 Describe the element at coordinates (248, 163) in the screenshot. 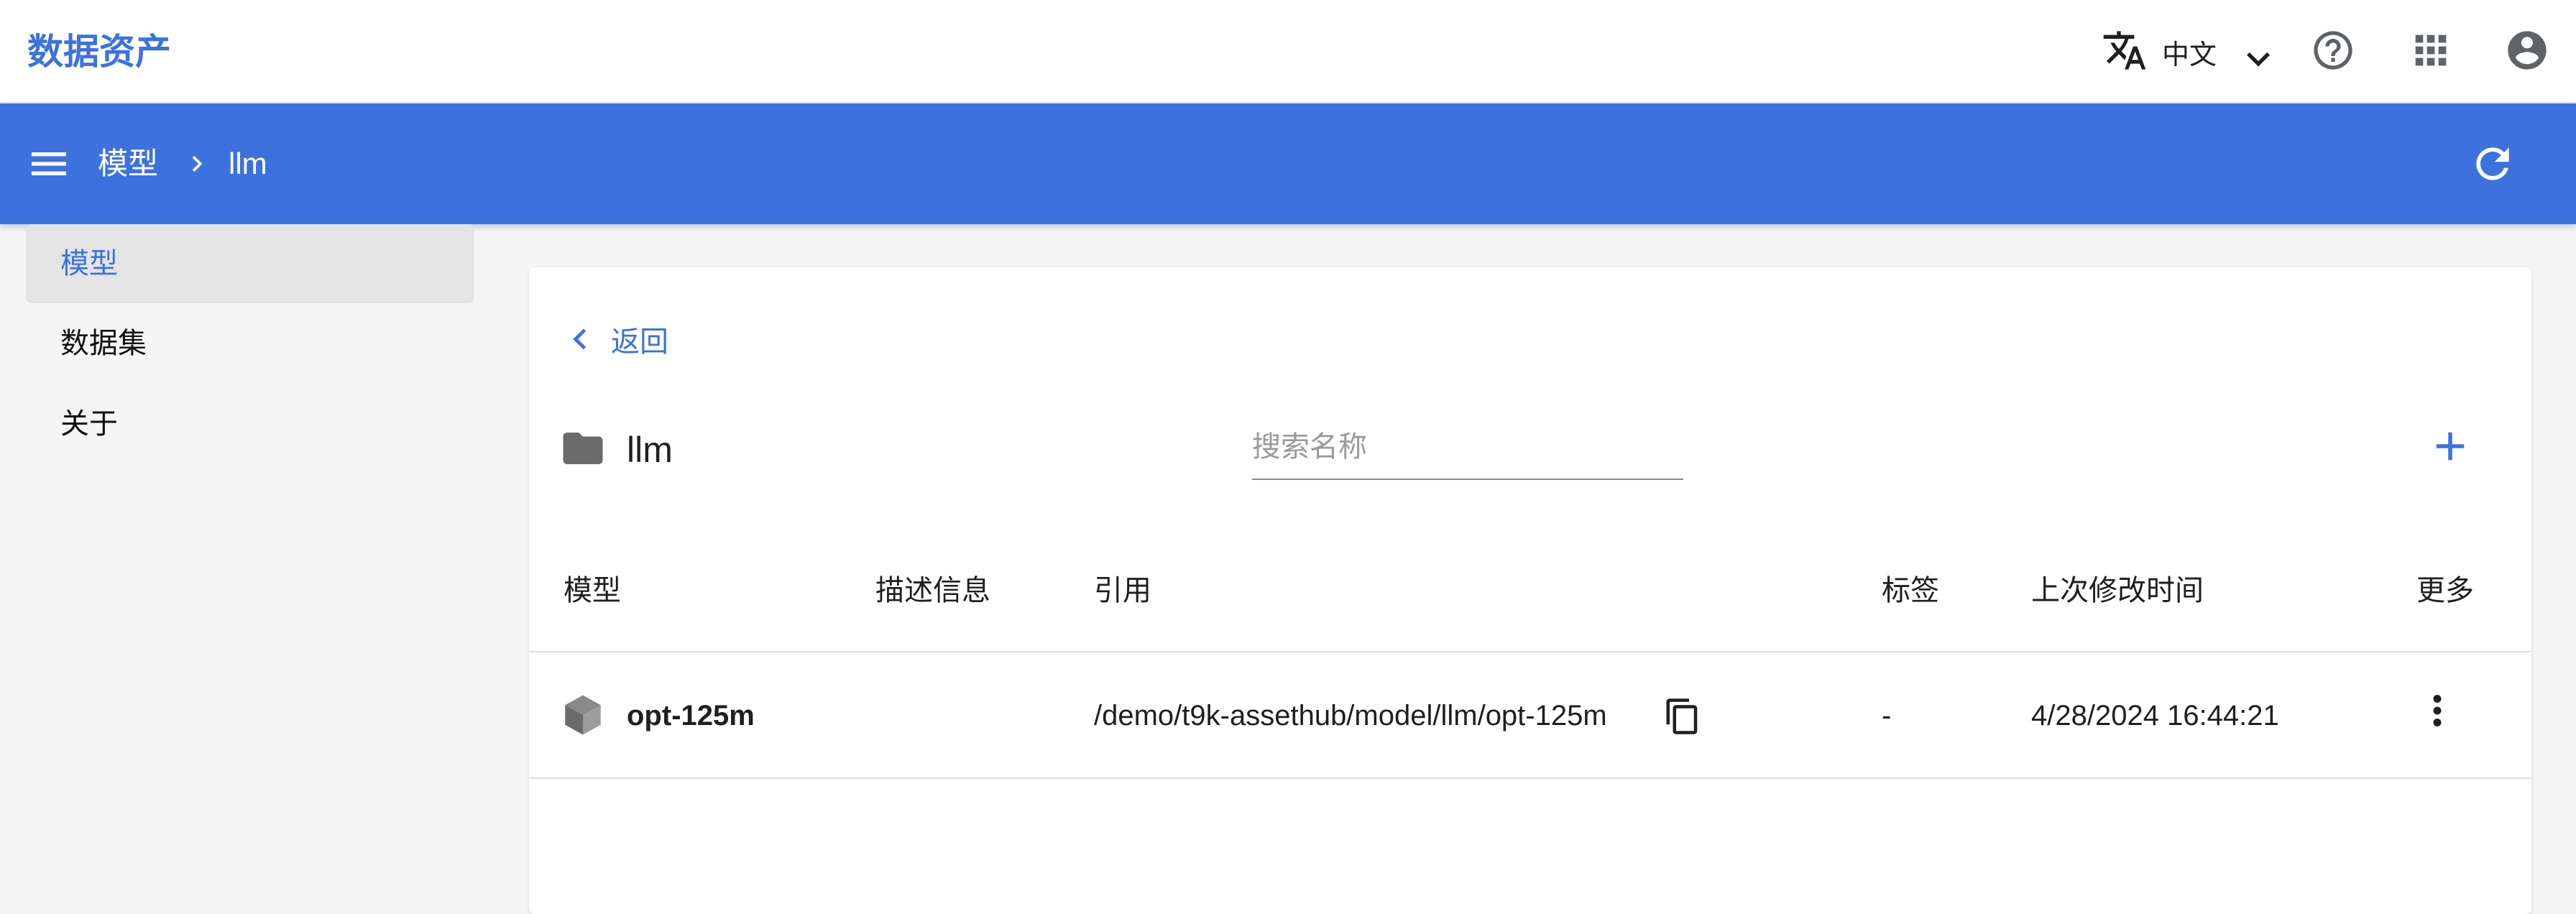

I see `breadcrumb-current: llm` at that location.